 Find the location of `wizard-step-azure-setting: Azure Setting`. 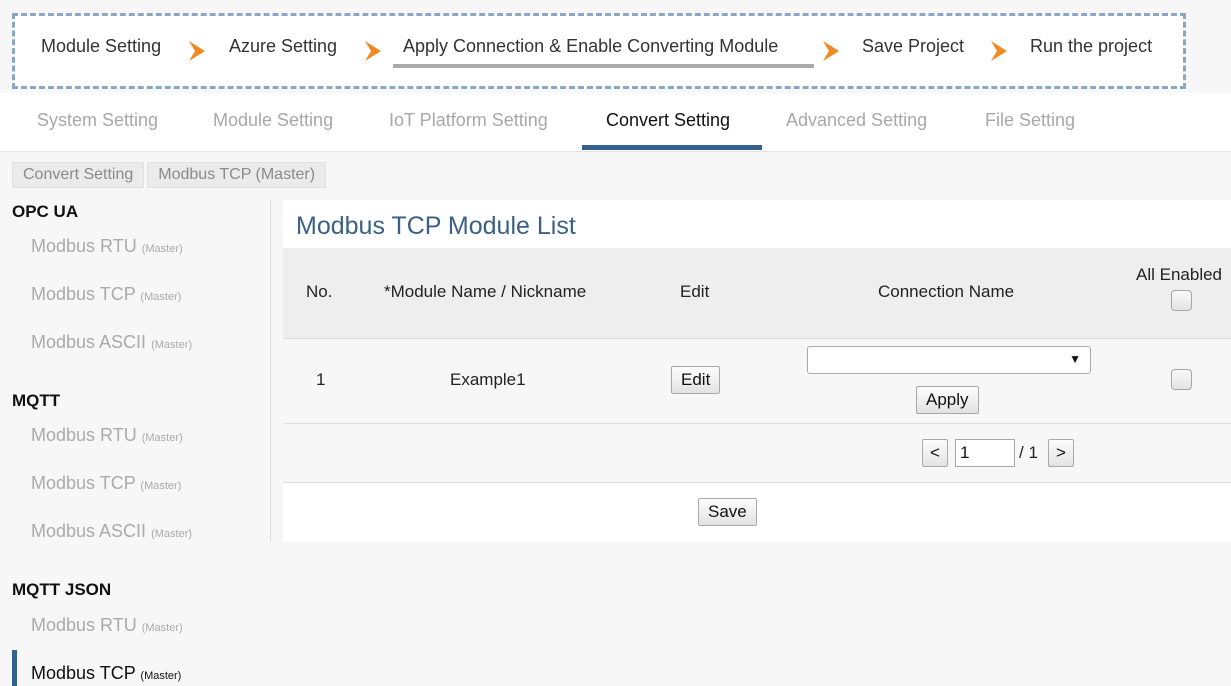

wizard-step-azure-setting: Azure Setting is located at coordinates (283, 46).